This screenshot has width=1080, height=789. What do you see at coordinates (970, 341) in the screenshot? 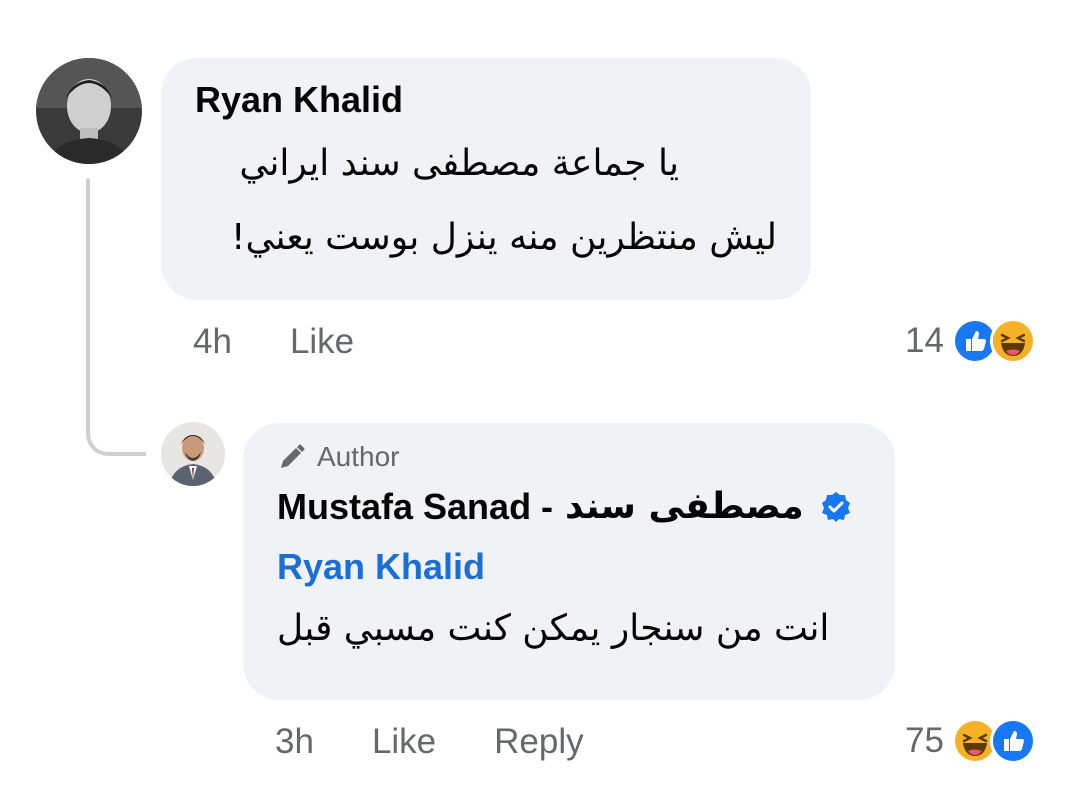
I see `reaction-summary: 14` at bounding box center [970, 341].